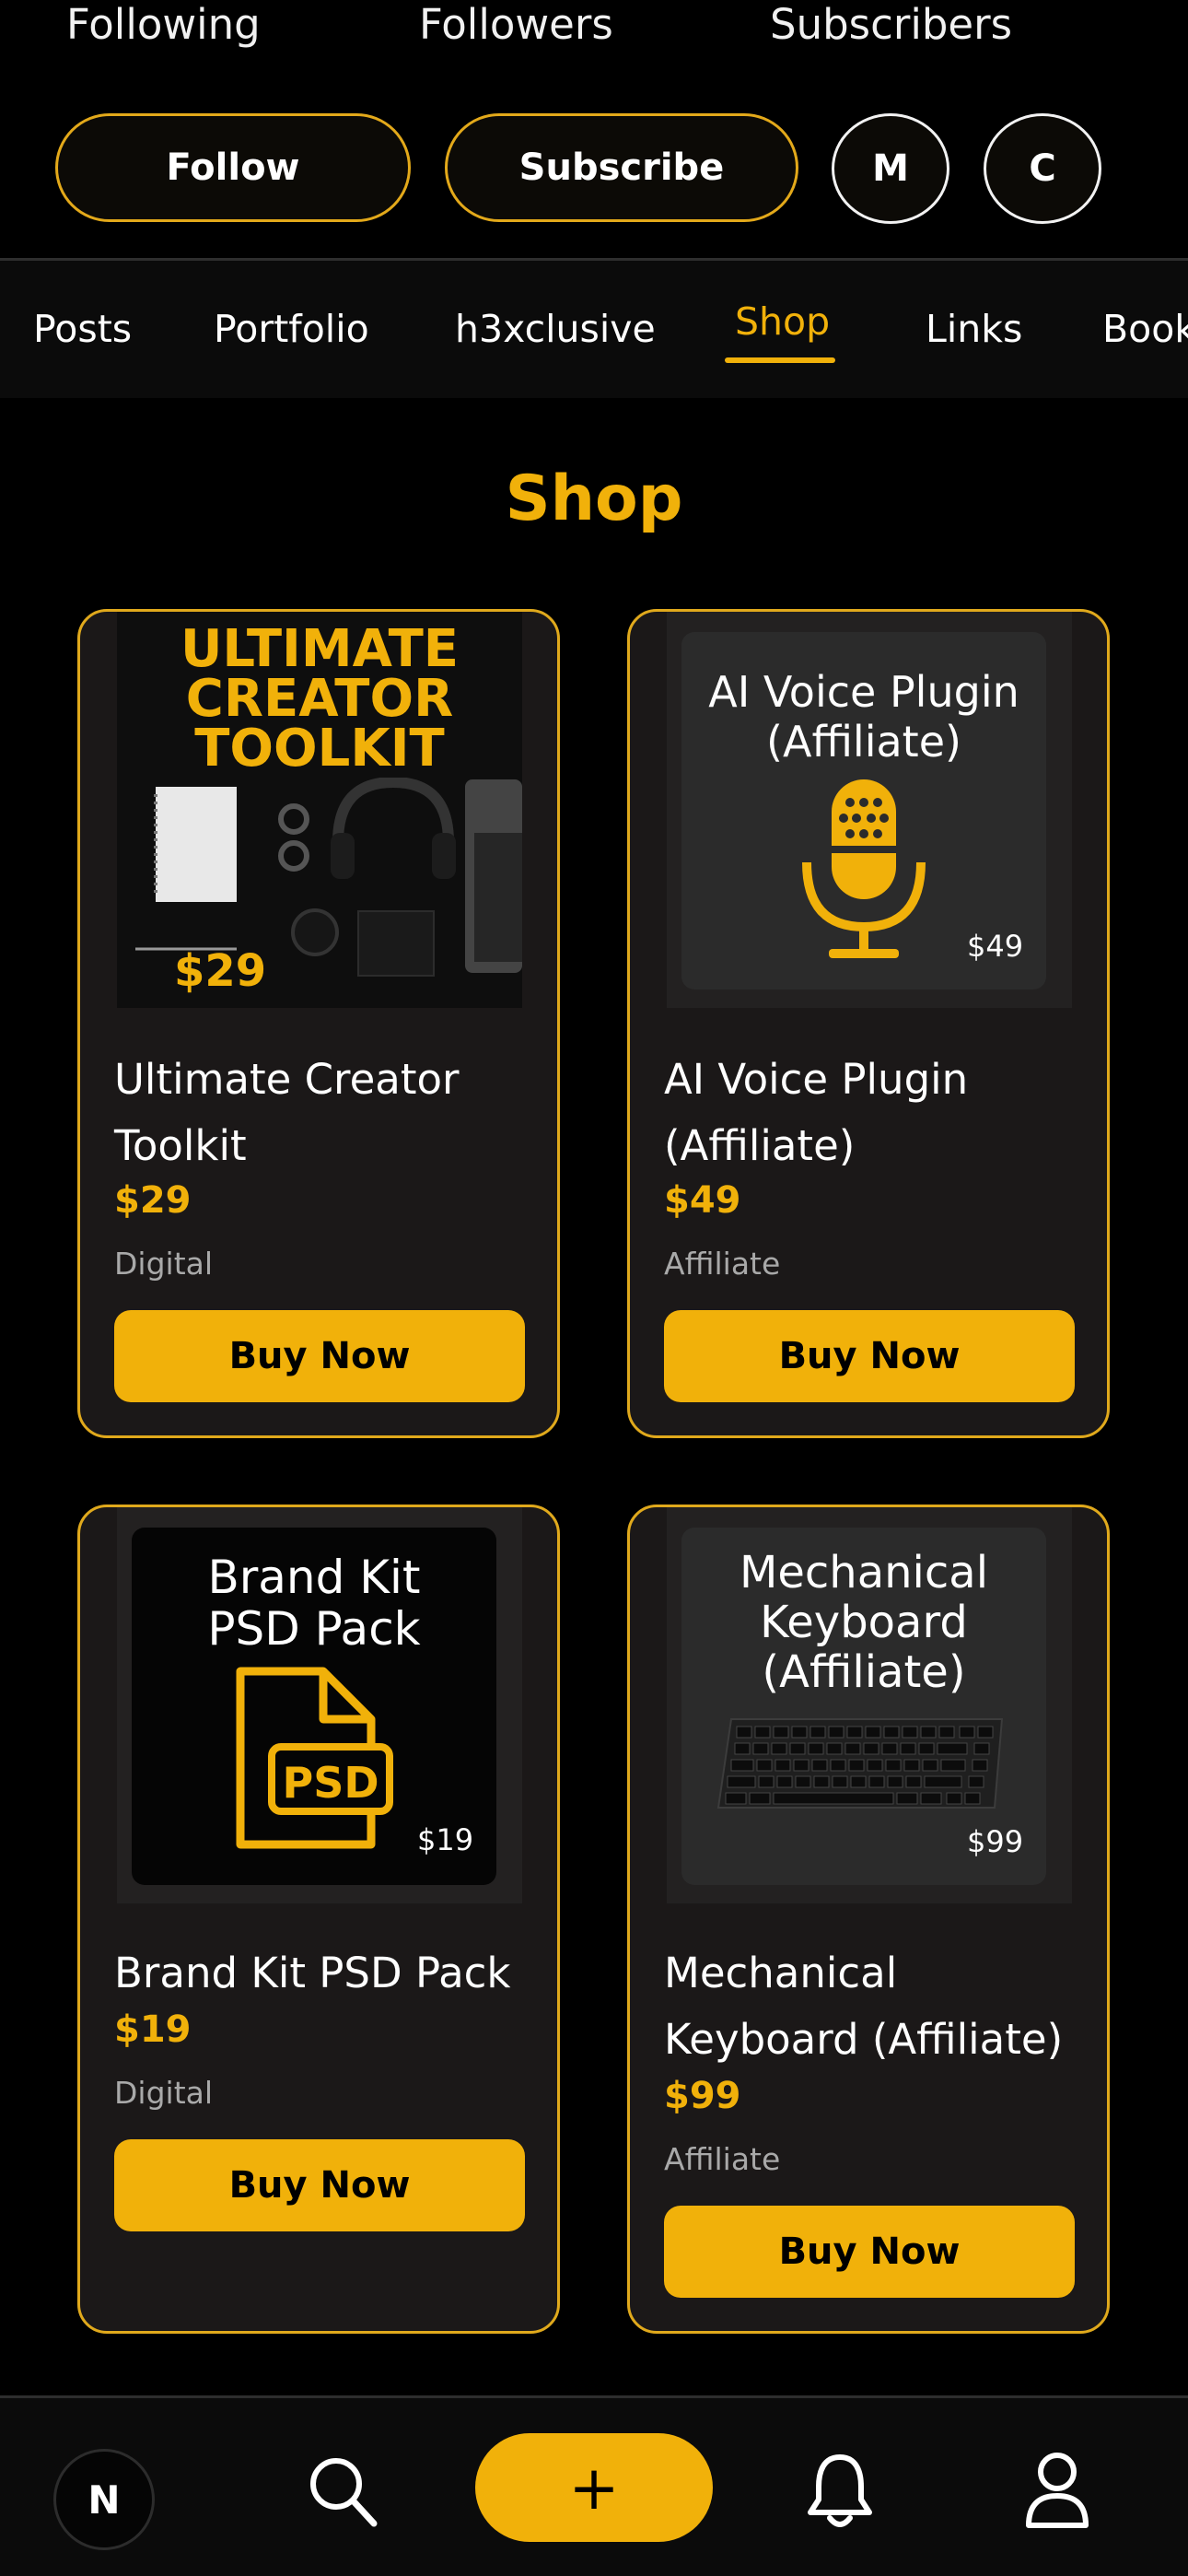  I want to click on product-price: $99, so click(702, 2096).